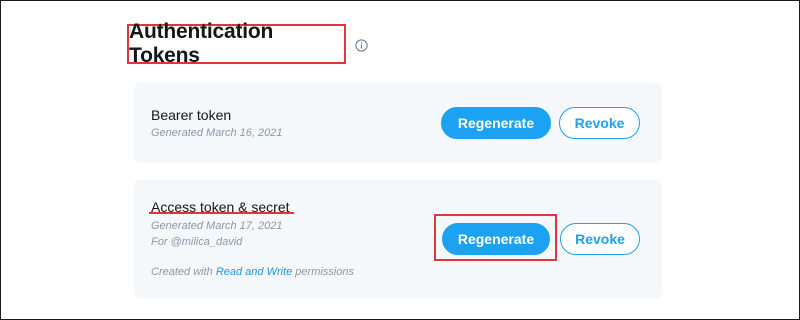 The height and width of the screenshot is (320, 800). I want to click on info-icon, so click(361, 45).